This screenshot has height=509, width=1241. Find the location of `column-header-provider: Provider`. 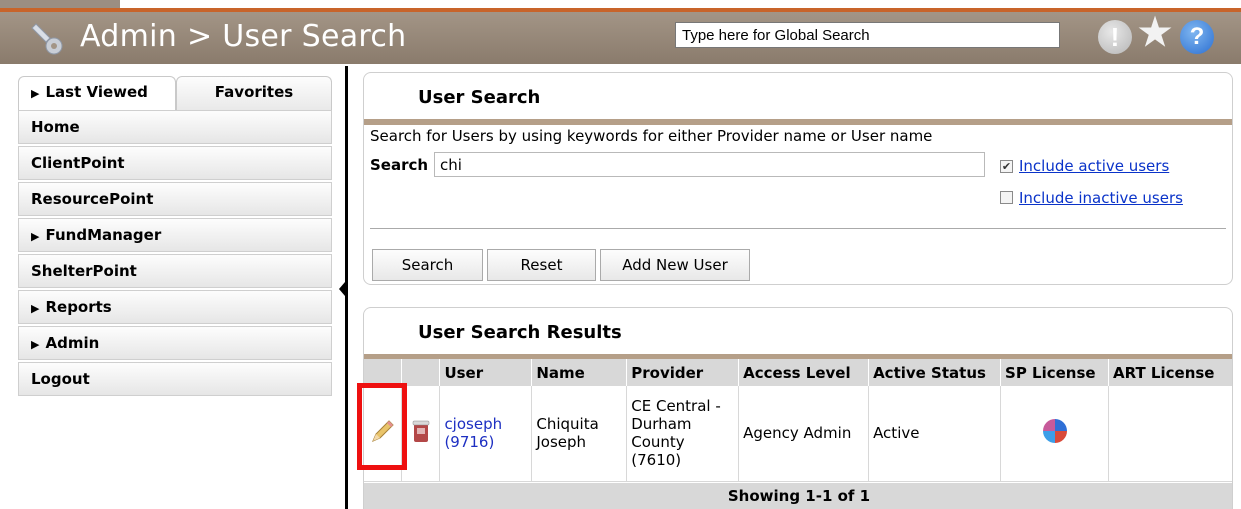

column-header-provider: Provider is located at coordinates (683, 372).